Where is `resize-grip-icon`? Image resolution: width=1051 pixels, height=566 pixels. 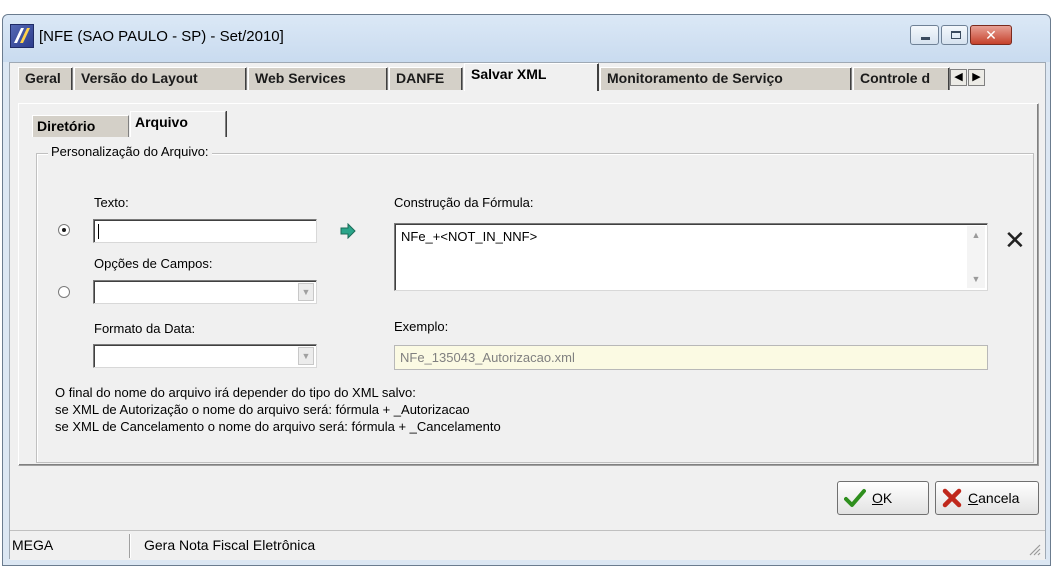 resize-grip-icon is located at coordinates (1034, 549).